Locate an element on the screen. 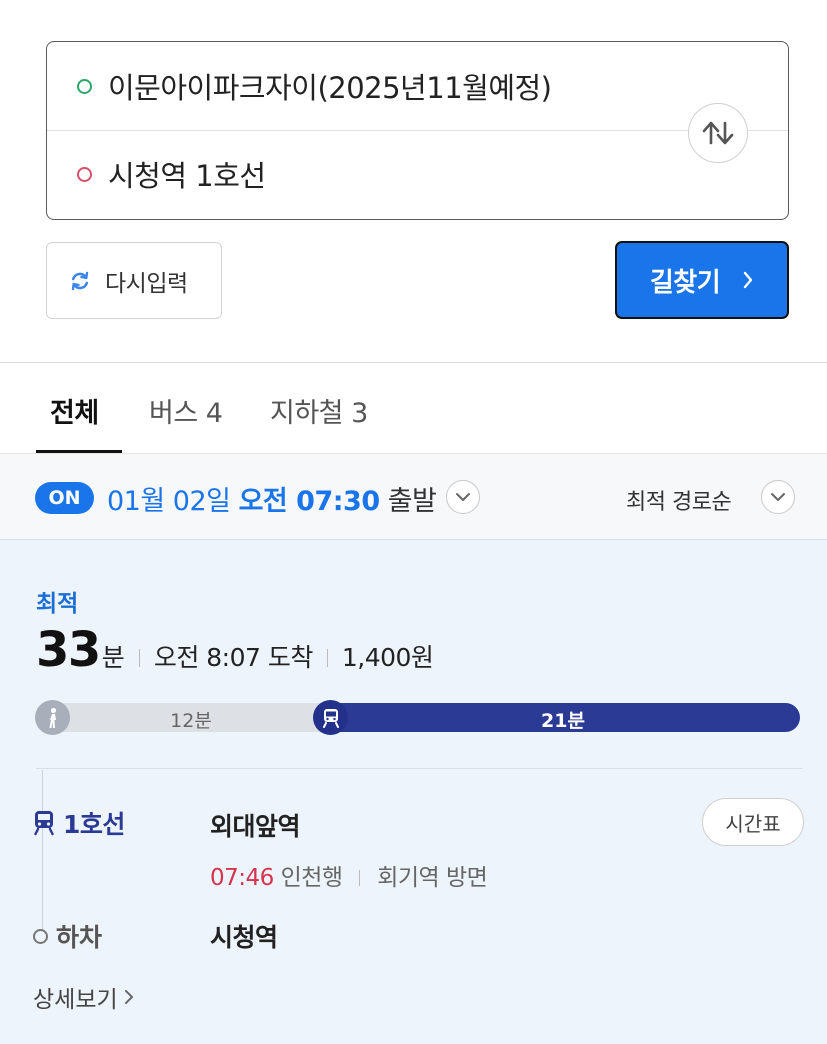  on-toggle-badge: ON is located at coordinates (64, 498).